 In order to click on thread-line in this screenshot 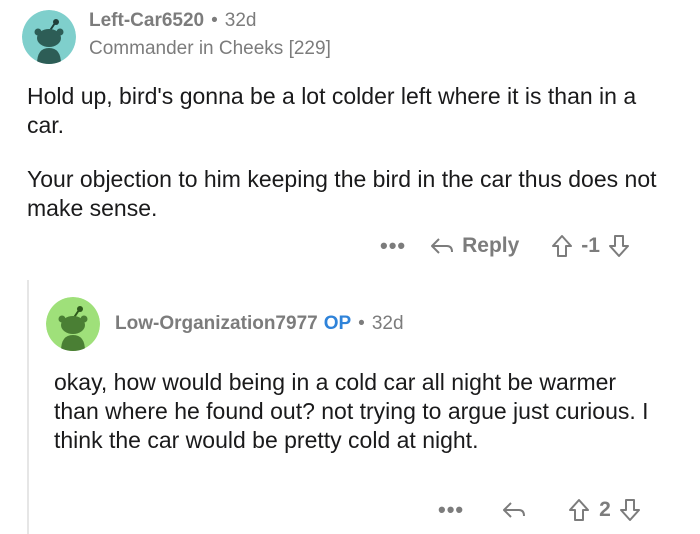, I will do `click(28, 407)`.